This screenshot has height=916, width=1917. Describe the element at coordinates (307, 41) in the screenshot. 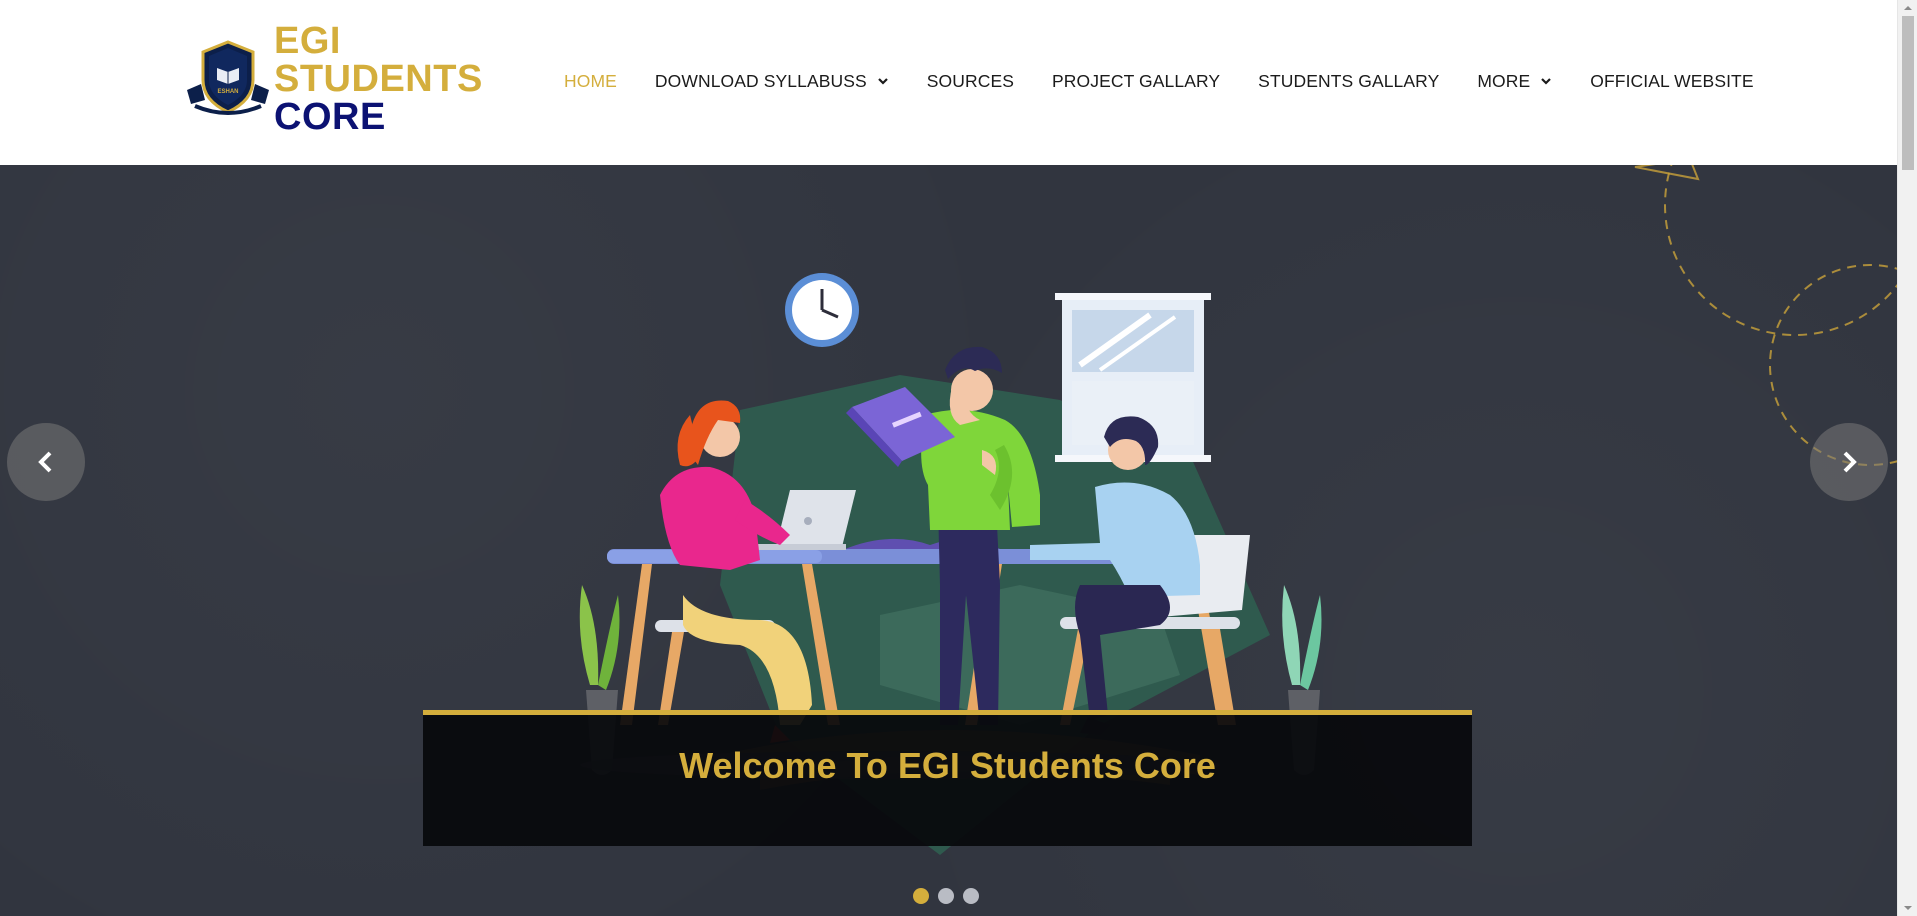

I see `logo-line-1: EGI` at that location.